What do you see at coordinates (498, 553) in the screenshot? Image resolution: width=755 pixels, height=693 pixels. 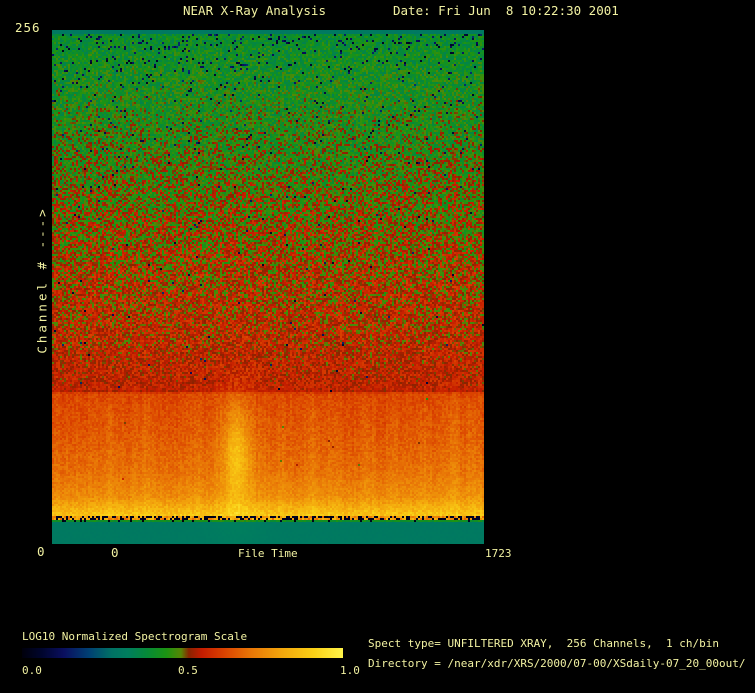 I see `x-axis-max-tick: 1723` at bounding box center [498, 553].